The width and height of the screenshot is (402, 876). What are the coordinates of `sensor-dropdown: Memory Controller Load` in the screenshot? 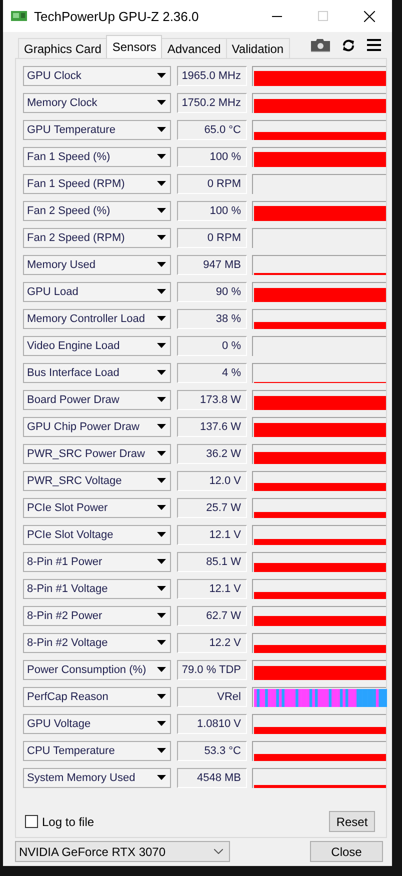 It's located at (97, 318).